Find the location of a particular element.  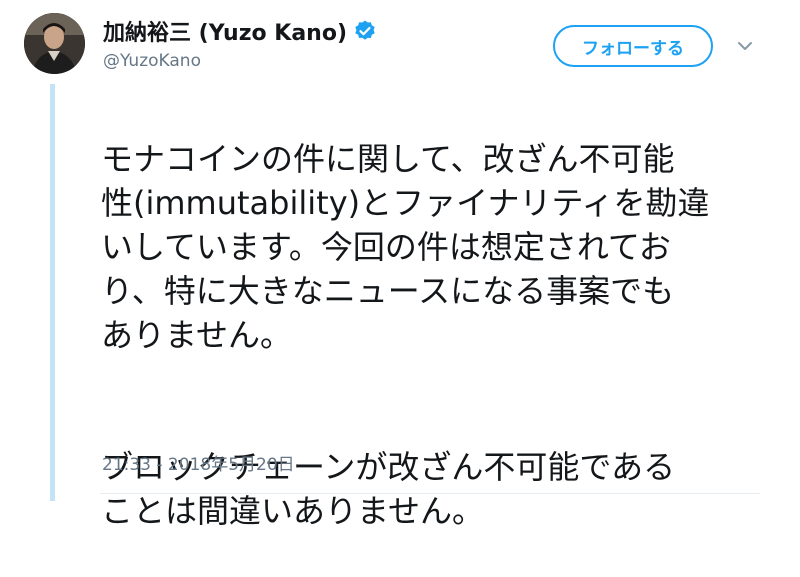

avatar-image is located at coordinates (54, 43).